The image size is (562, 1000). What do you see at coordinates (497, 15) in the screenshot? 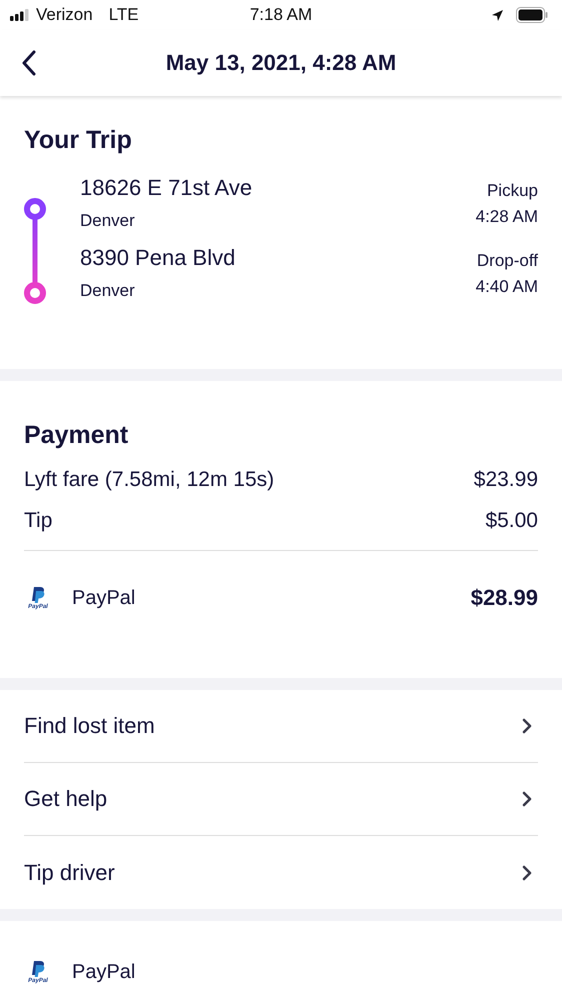
I see `location-arrow-icon` at bounding box center [497, 15].